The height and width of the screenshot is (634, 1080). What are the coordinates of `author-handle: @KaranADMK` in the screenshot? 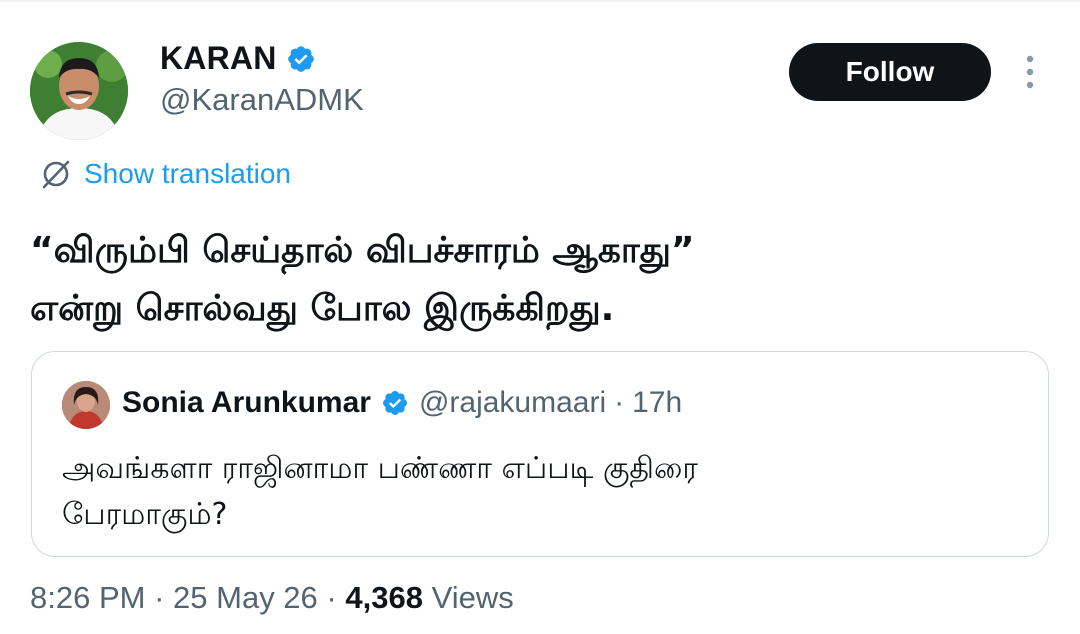 It's located at (262, 100).